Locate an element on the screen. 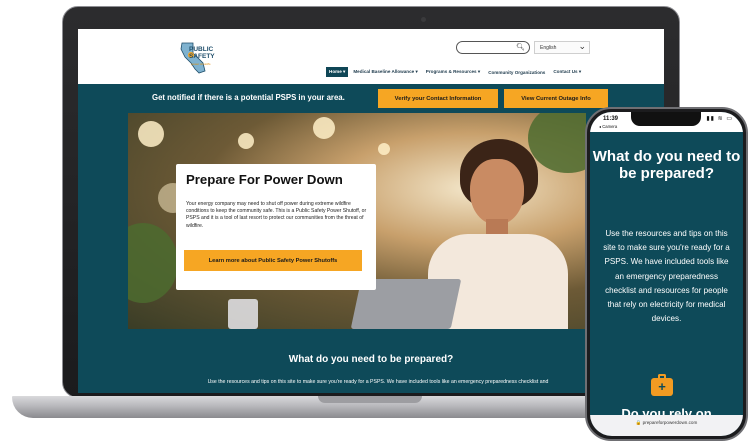 The height and width of the screenshot is (441, 755). hero-title: Prepare For Power Down is located at coordinates (264, 179).